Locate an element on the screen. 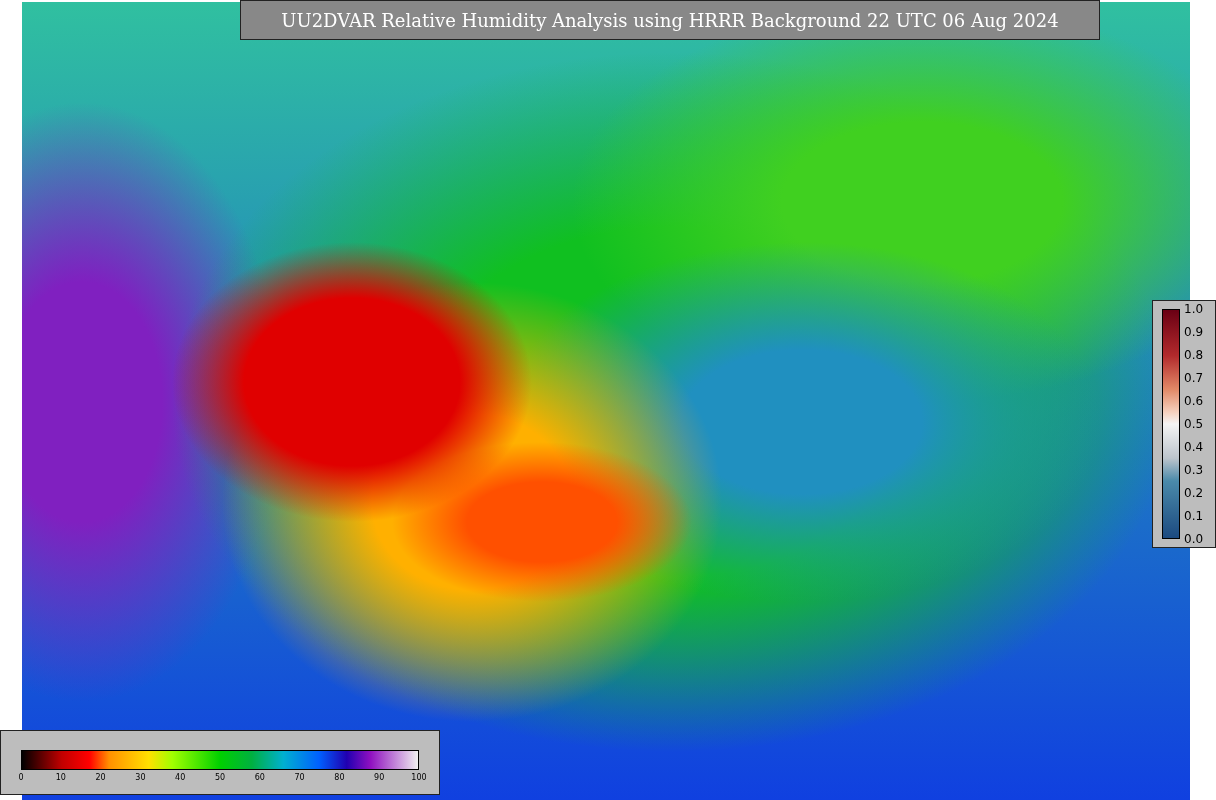 The image size is (1216, 800). colorbar-tick-label: 0.7 is located at coordinates (1194, 378).